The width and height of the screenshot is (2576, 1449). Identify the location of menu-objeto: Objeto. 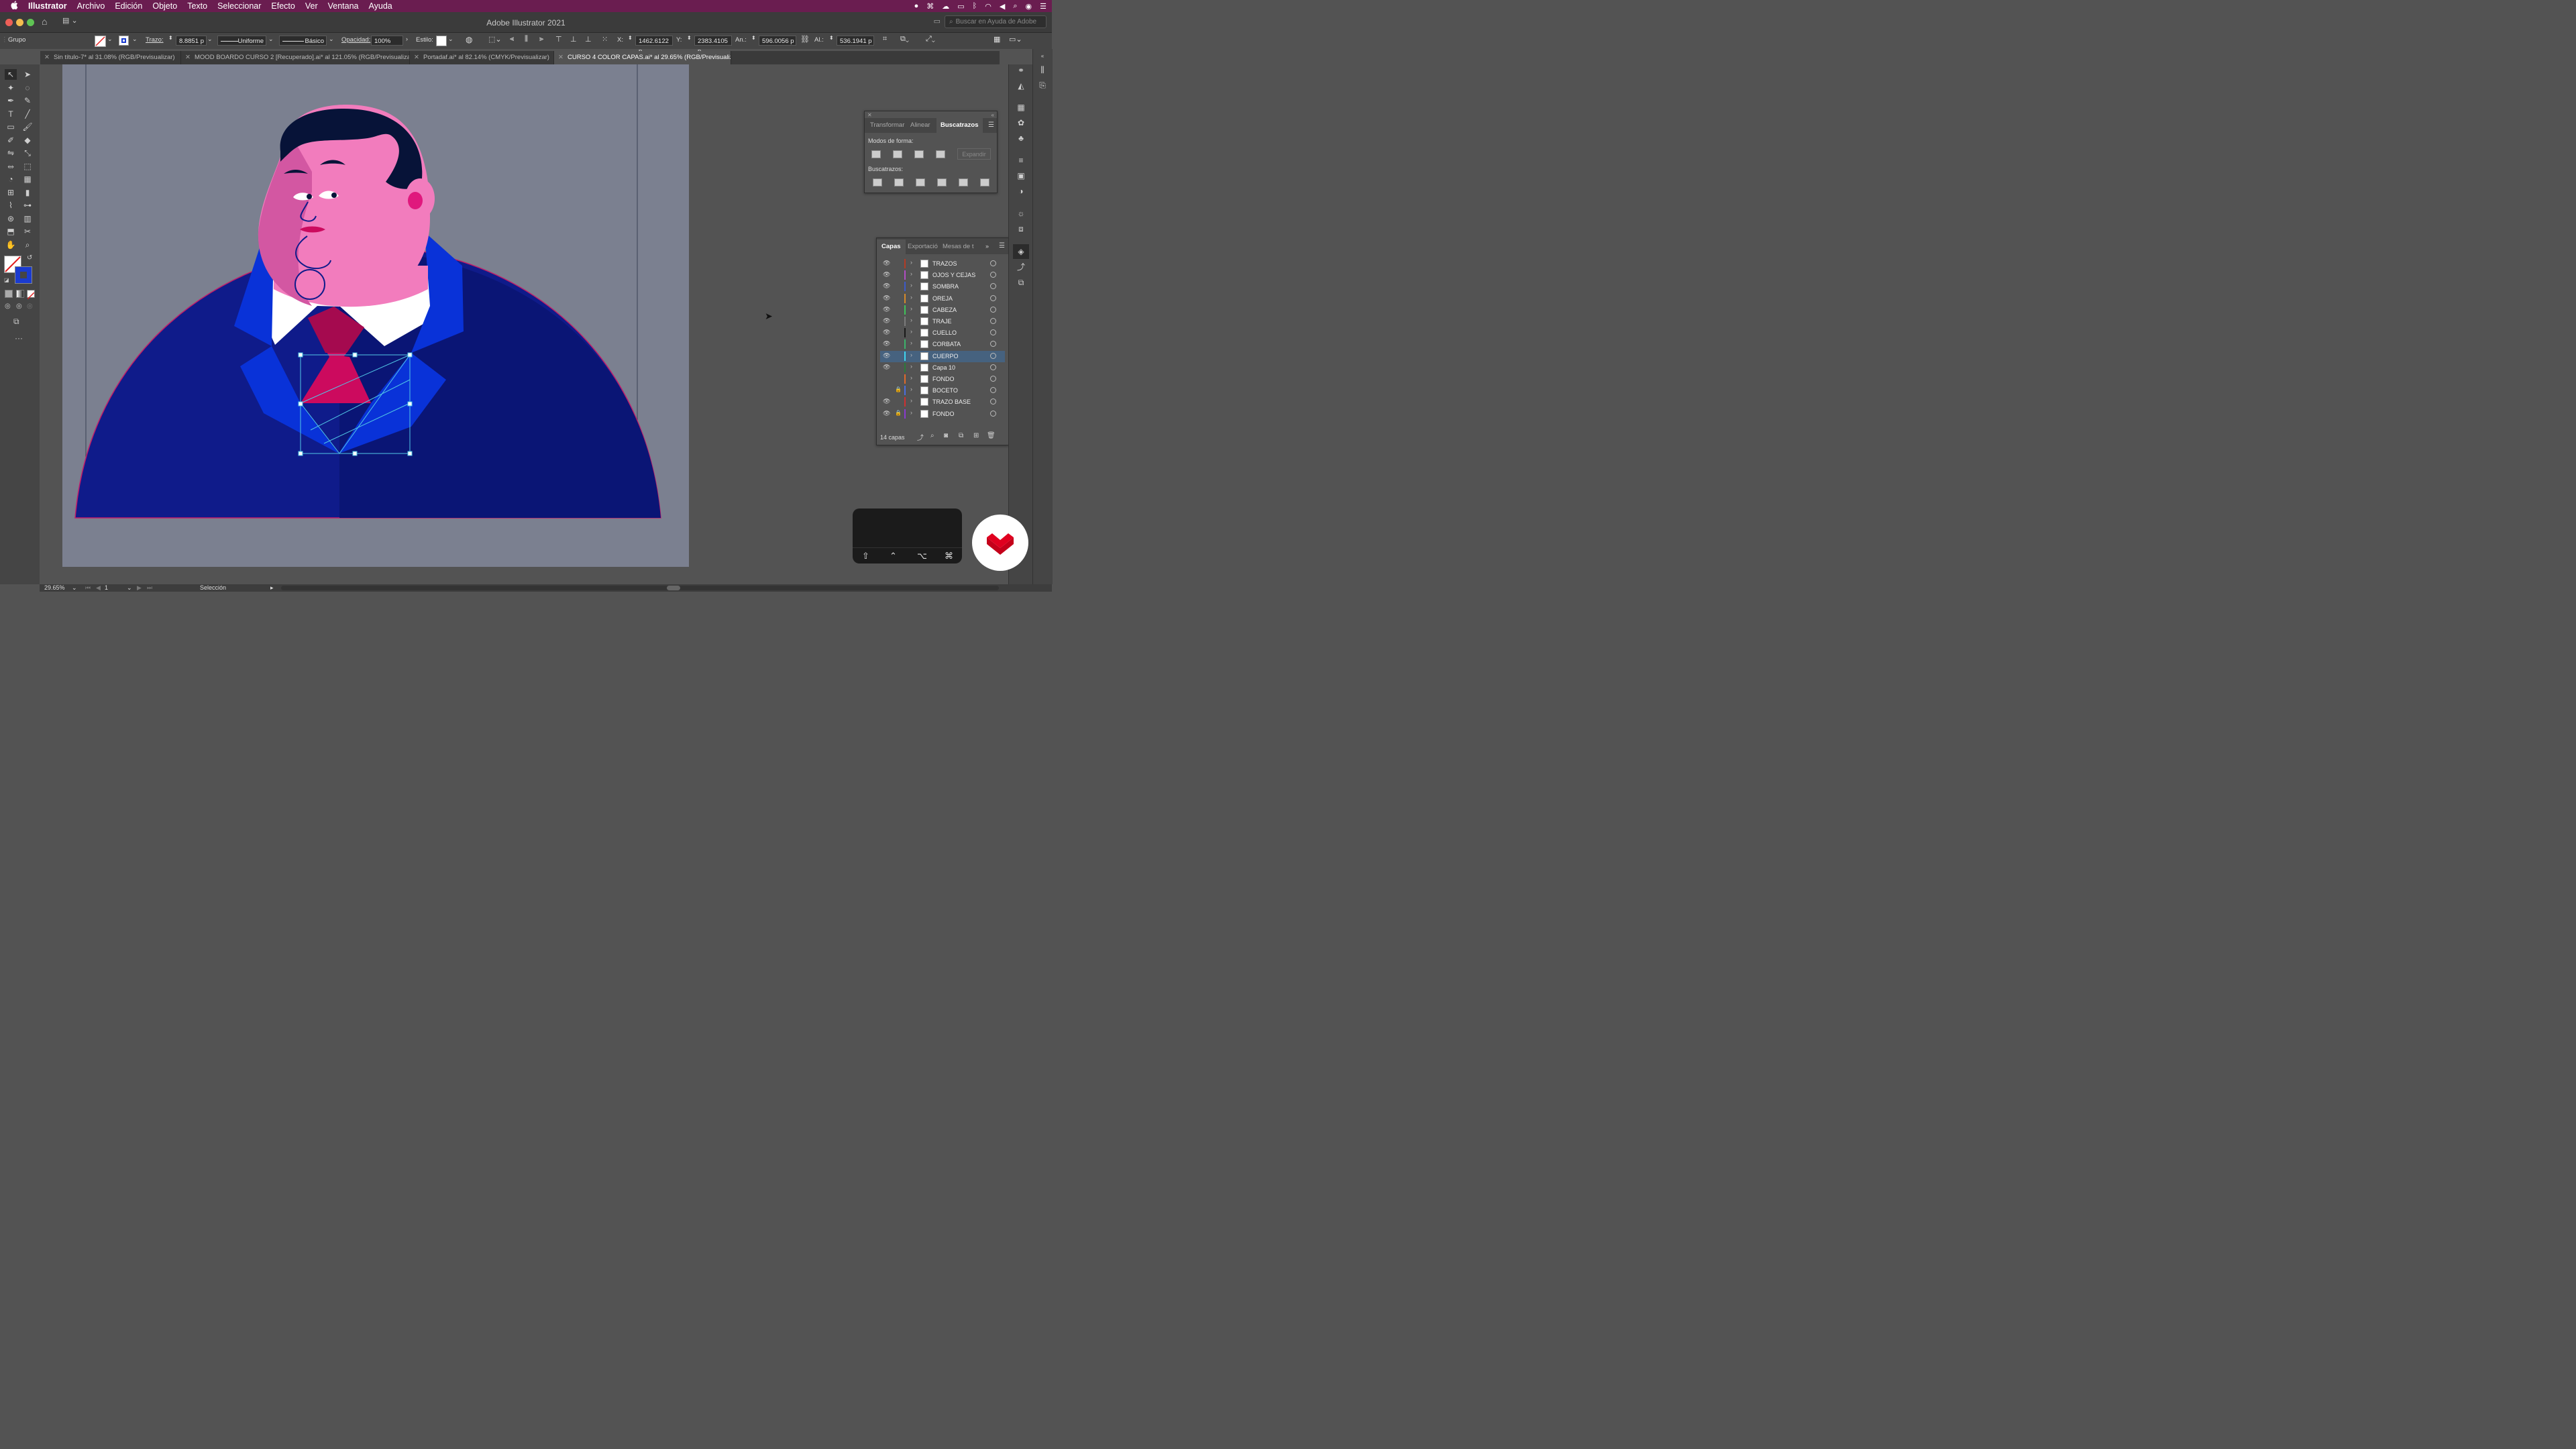
(164, 6).